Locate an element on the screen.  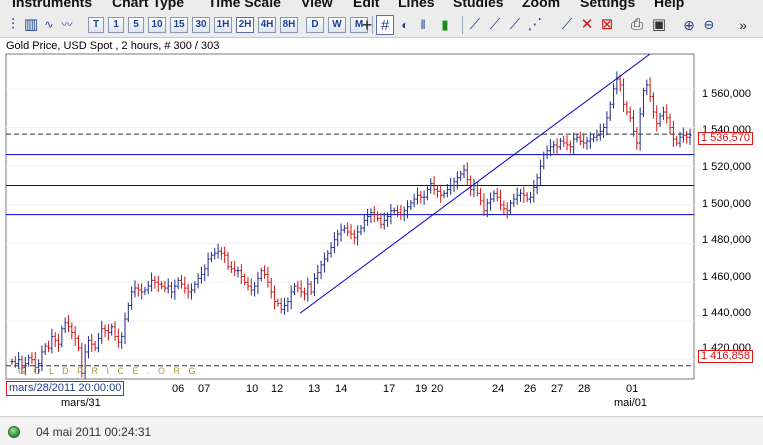
time-label: 14 is located at coordinates (341, 389).